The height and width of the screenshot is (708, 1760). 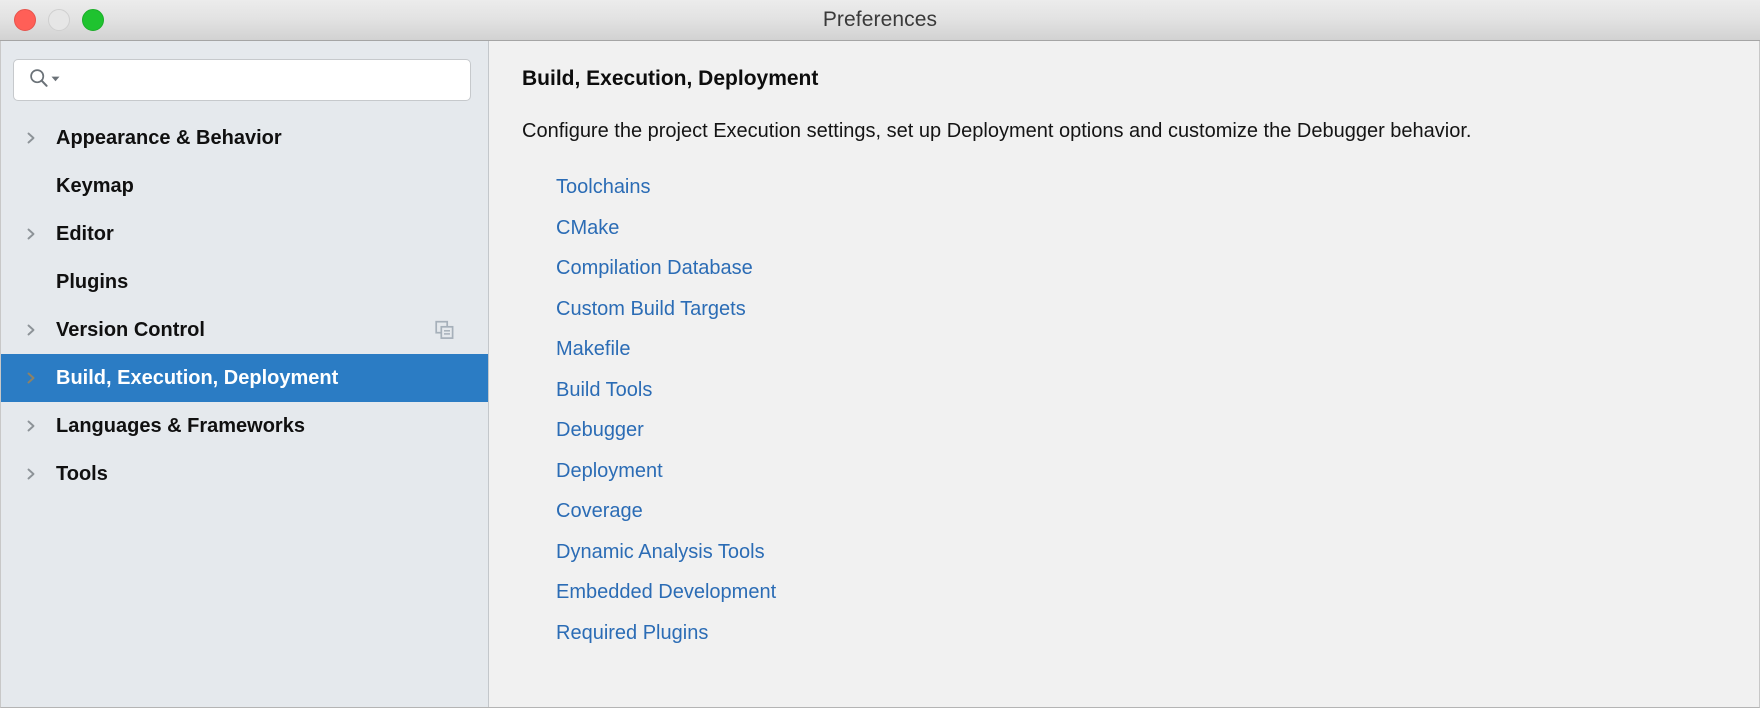 I want to click on link-embedded-development: Embedded Development, so click(x=666, y=592).